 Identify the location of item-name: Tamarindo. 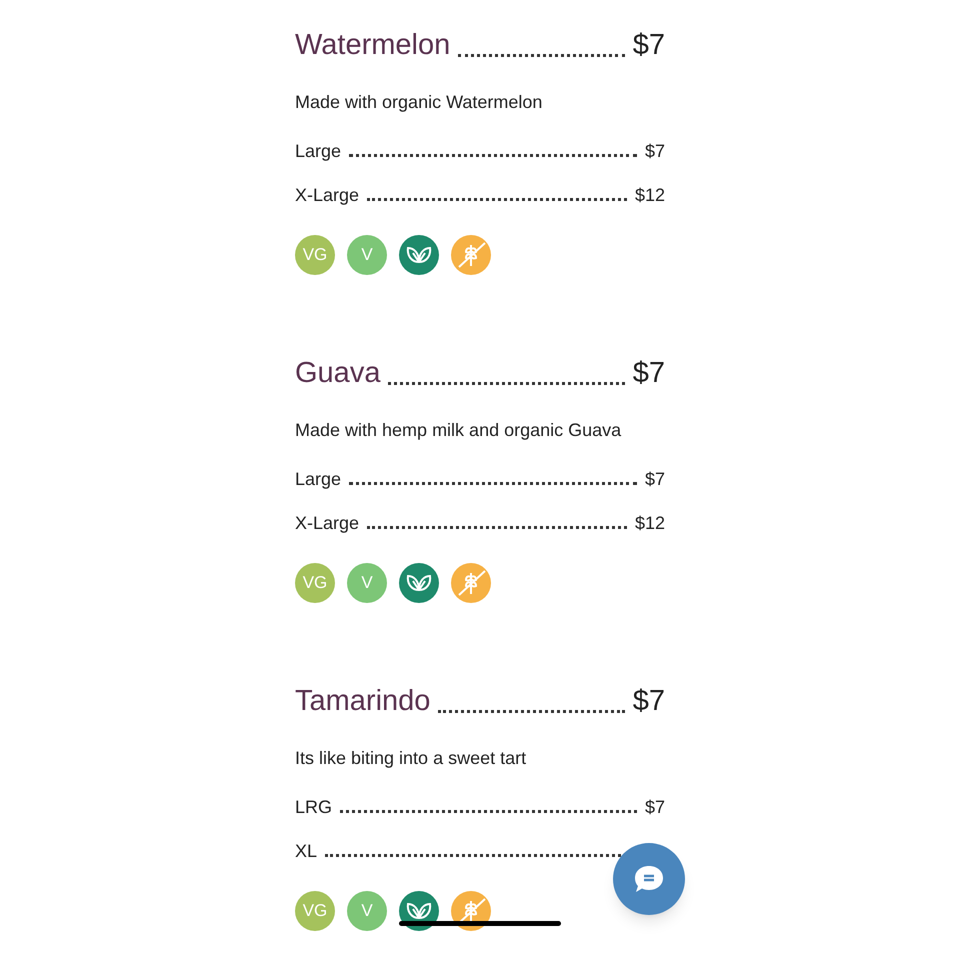
(362, 701).